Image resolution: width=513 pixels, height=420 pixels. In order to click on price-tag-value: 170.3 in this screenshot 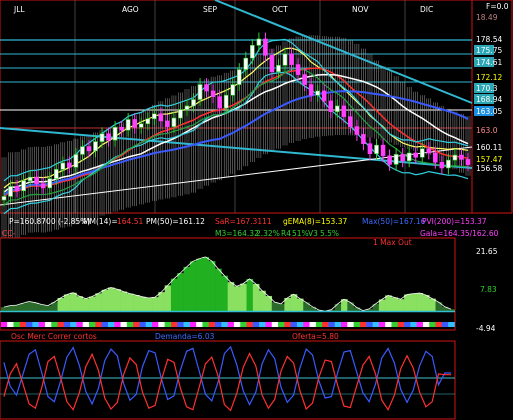, I will do `click(487, 88)`.